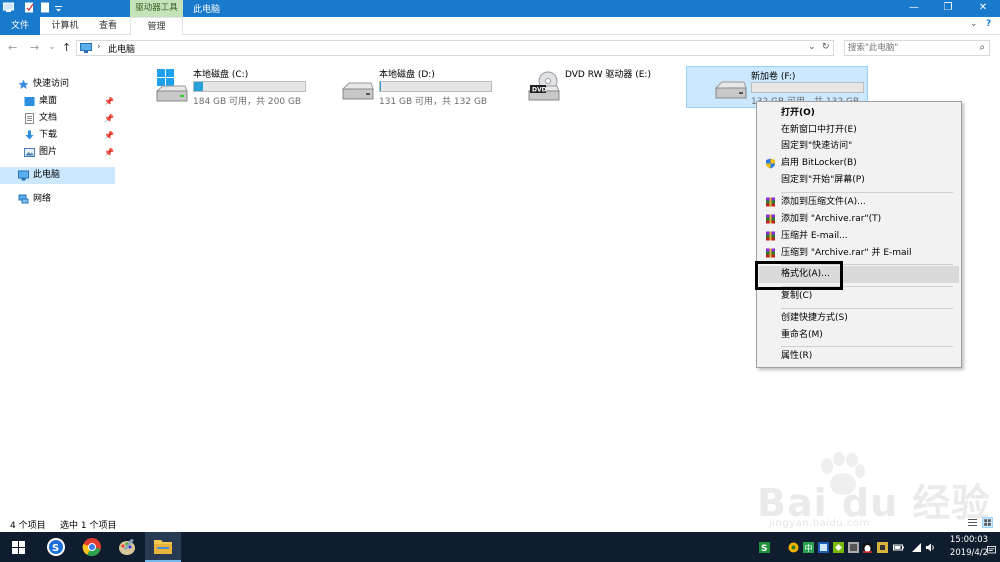 The width and height of the screenshot is (1000, 562). Describe the element at coordinates (859, 163) in the screenshot. I see `menu-item-bitlocker: 启用 BitLocker(B)` at that location.